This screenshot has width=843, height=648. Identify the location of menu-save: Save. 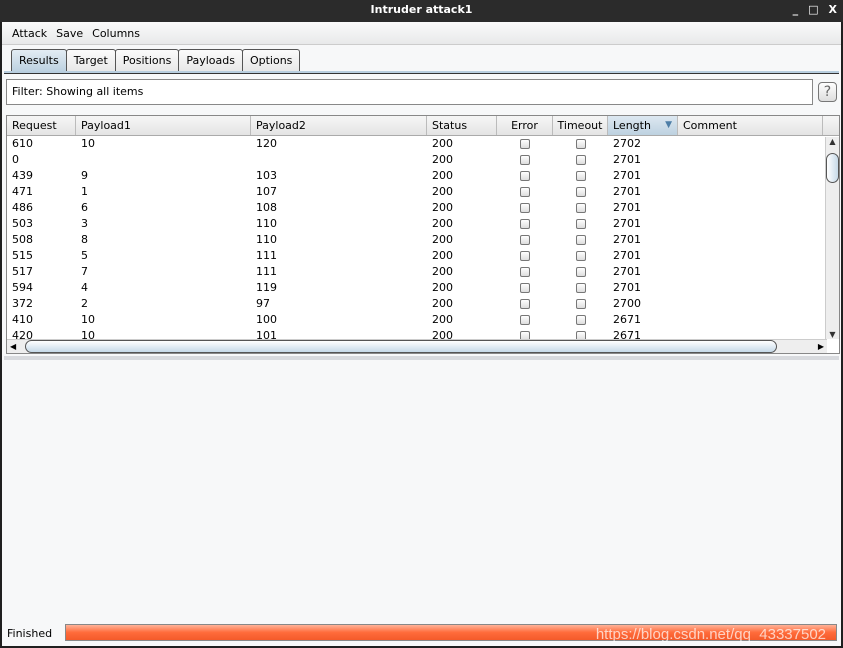
(69, 33).